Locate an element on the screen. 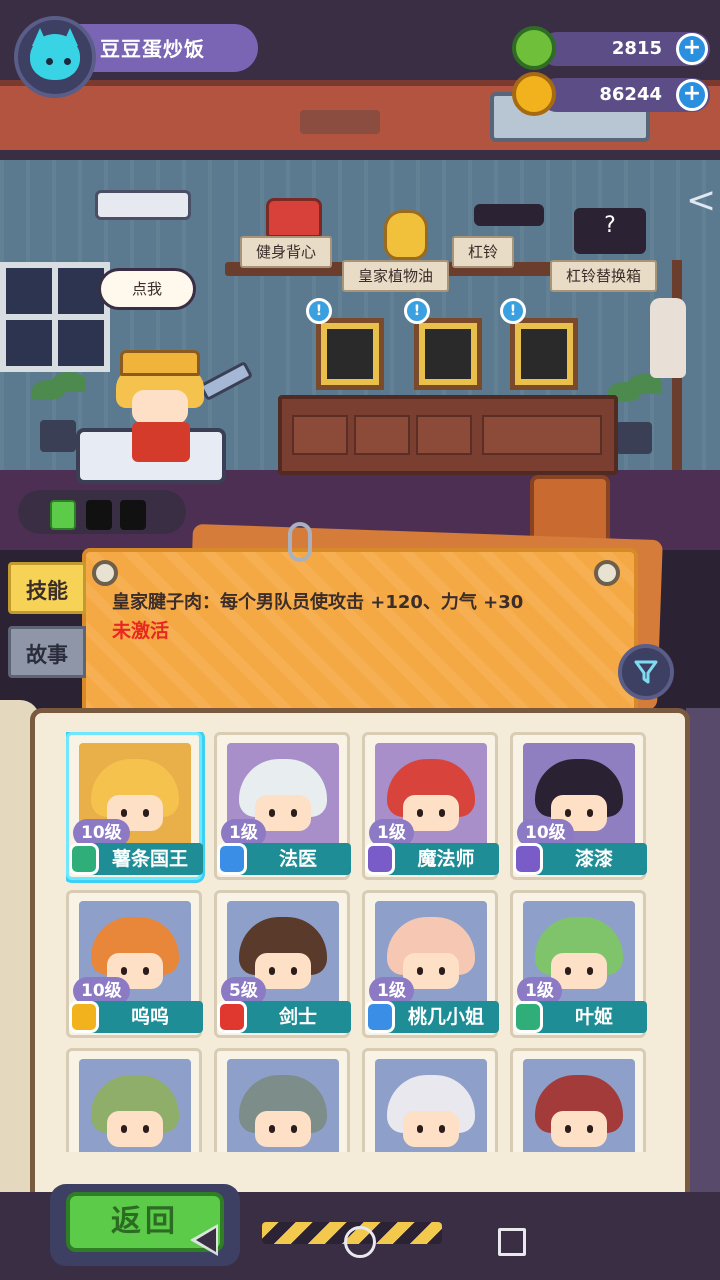  projector-icon is located at coordinates (143, 205).